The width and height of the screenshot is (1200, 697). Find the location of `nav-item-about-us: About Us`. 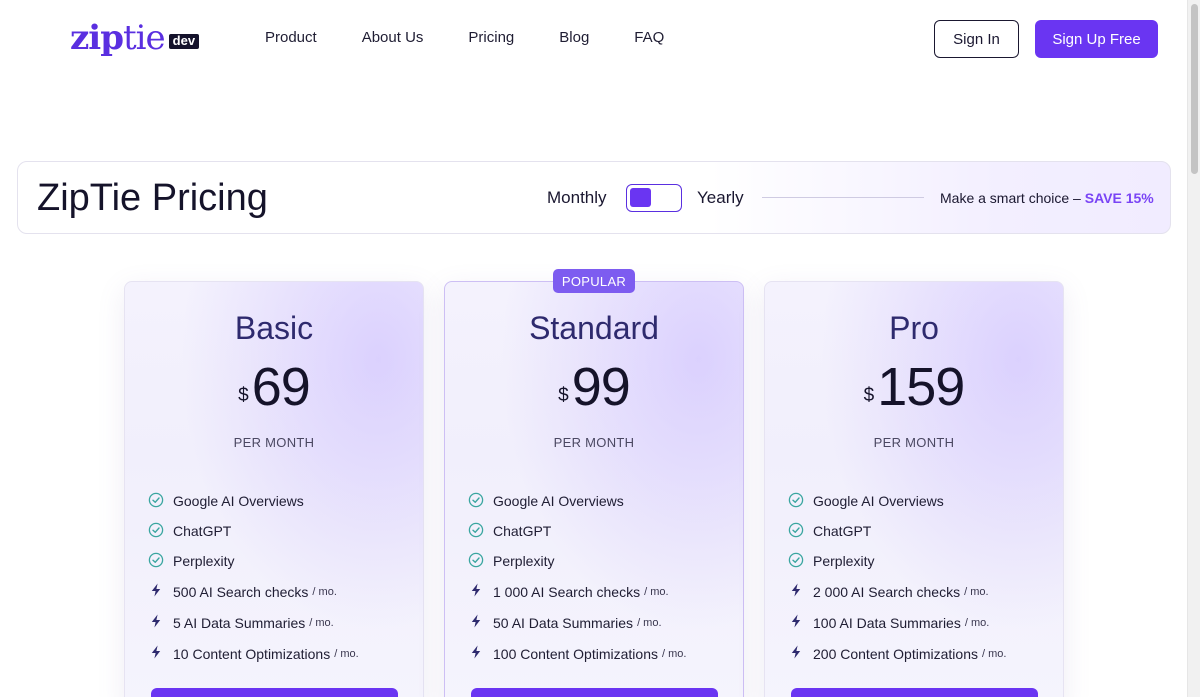

nav-item-about-us: About Us is located at coordinates (393, 38).